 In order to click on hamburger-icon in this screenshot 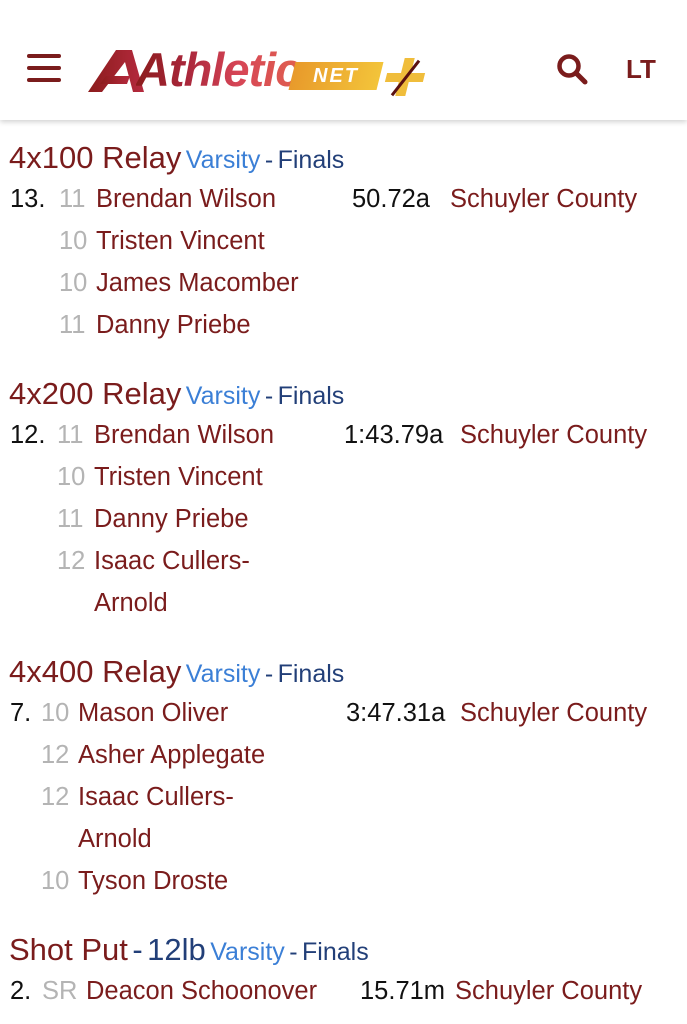, I will do `click(44, 68)`.